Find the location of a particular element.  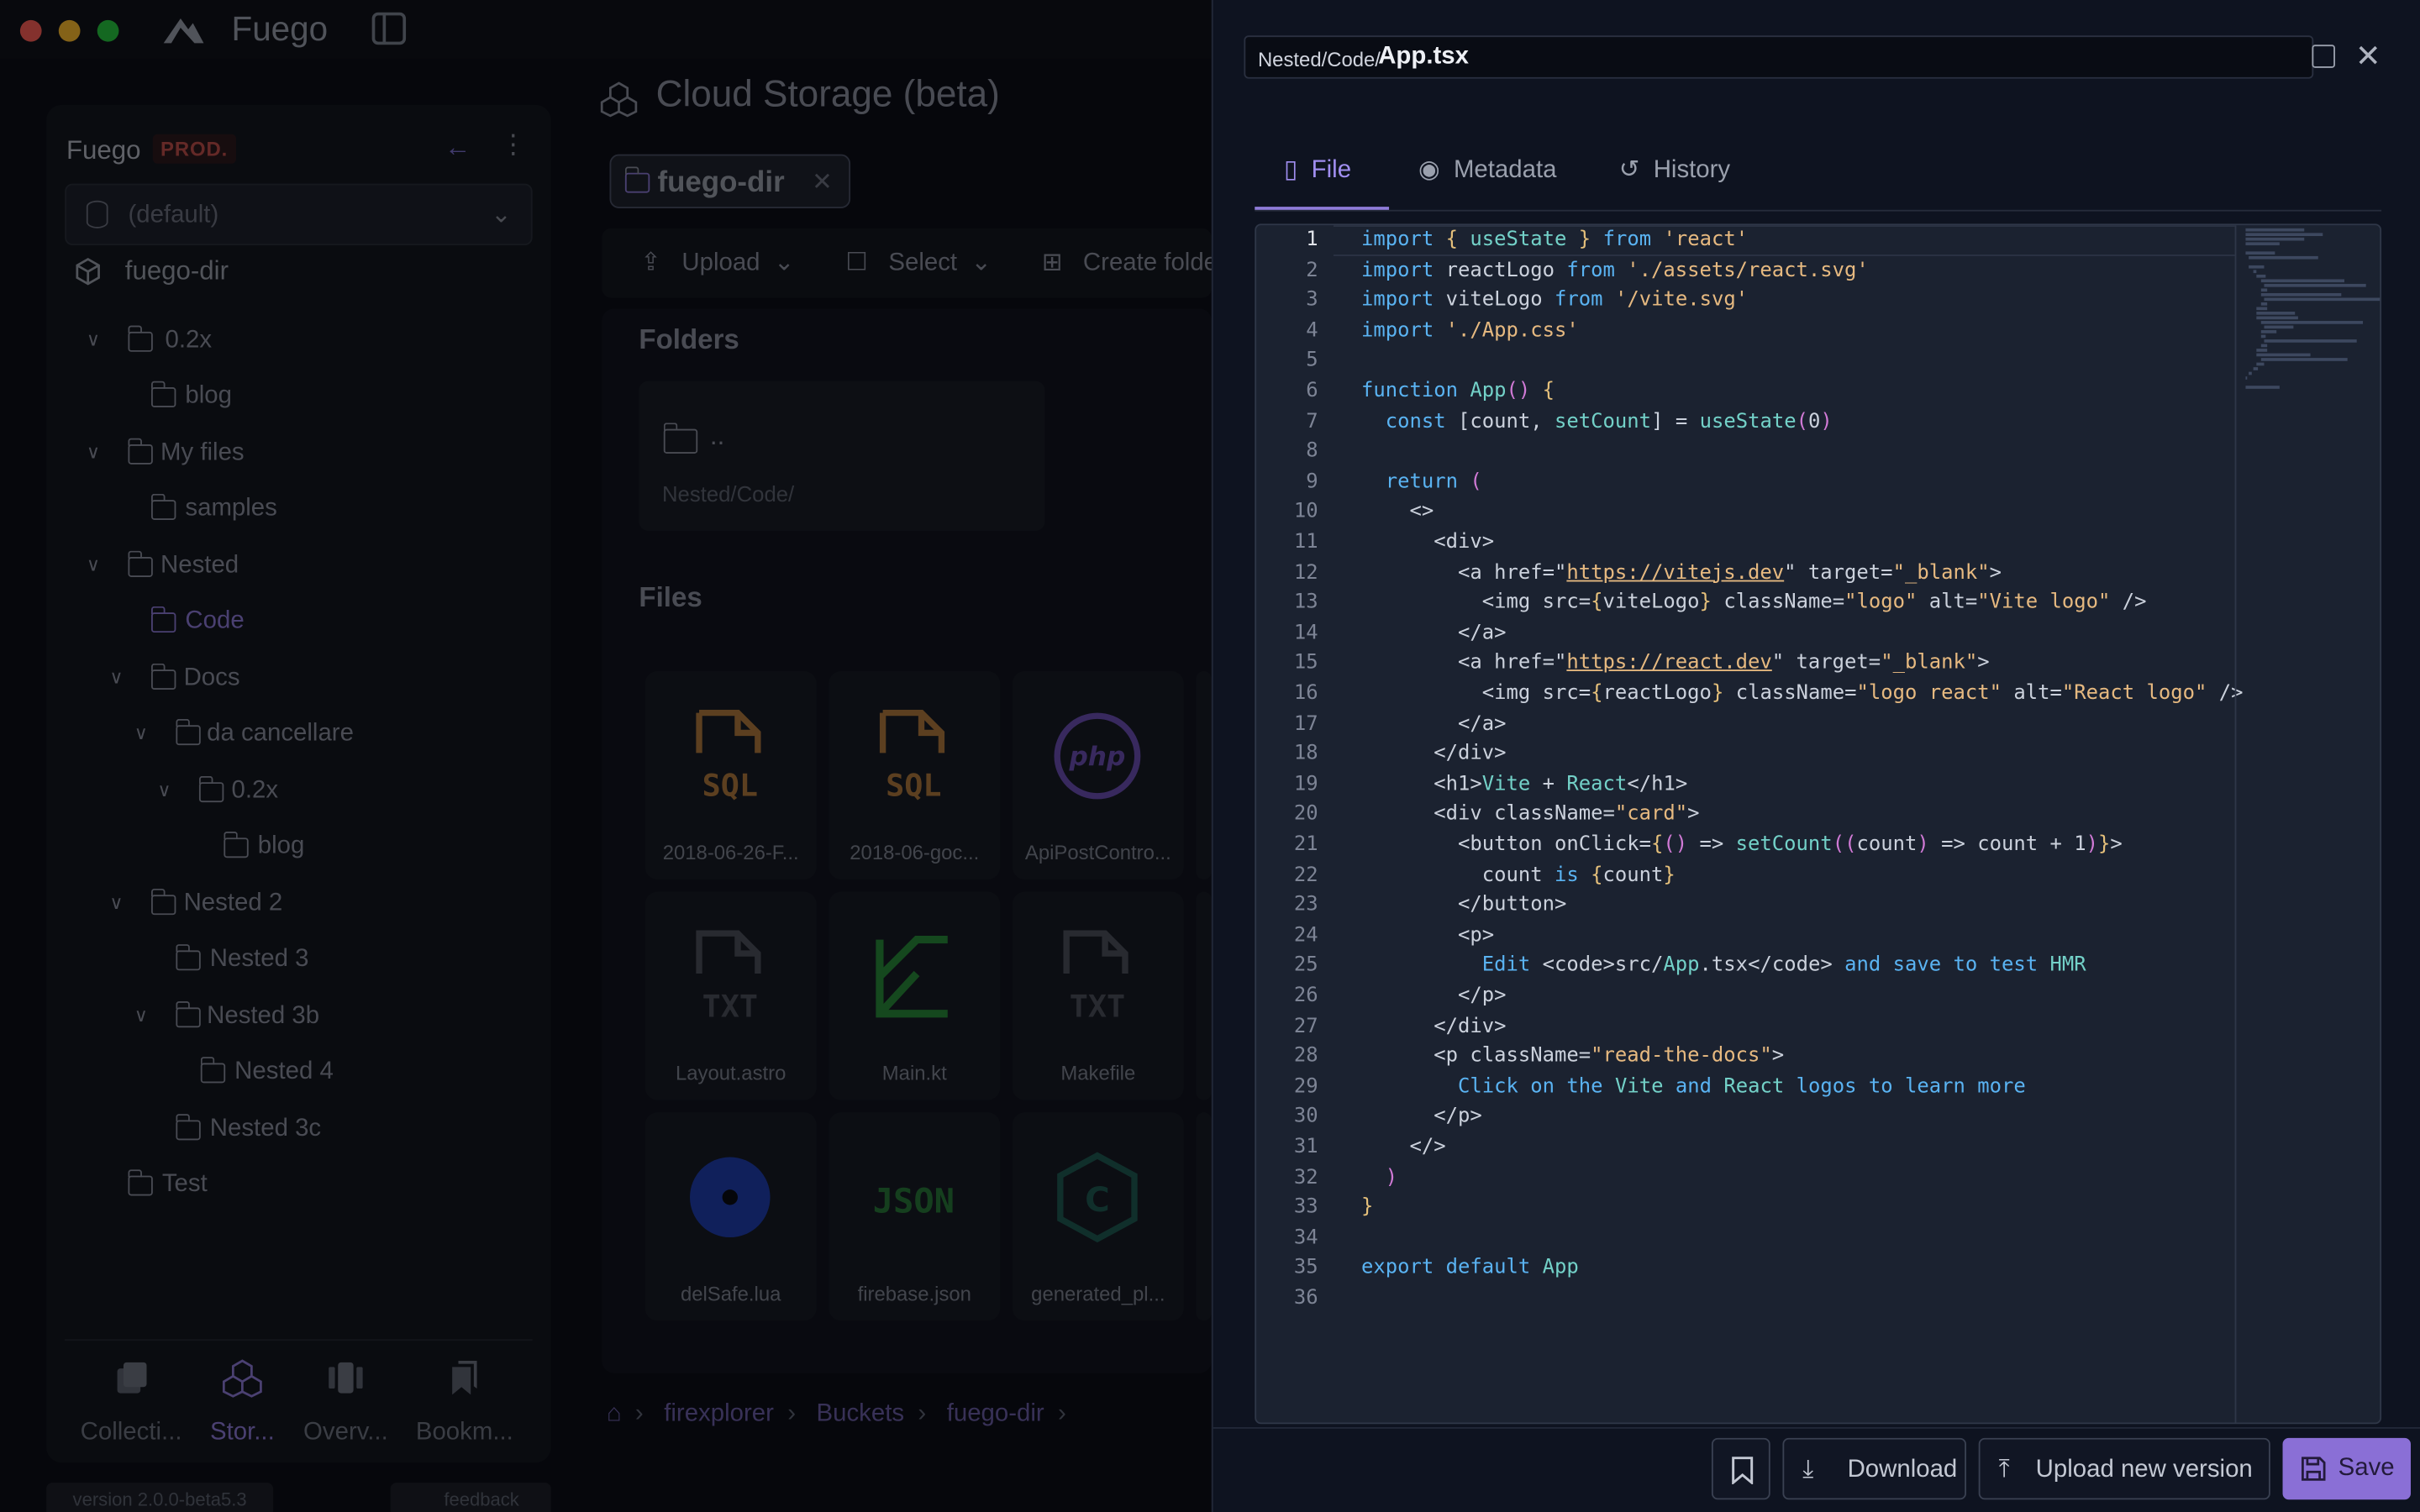

line-number: 13 is located at coordinates (1305, 603).